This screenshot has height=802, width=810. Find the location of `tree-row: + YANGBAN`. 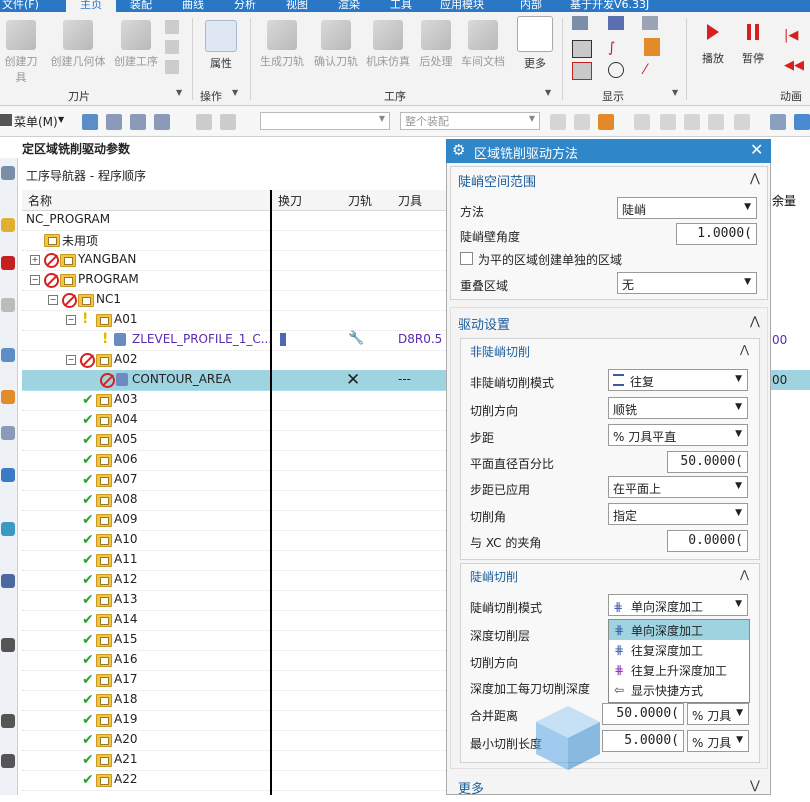

tree-row: + YANGBAN is located at coordinates (236, 260).